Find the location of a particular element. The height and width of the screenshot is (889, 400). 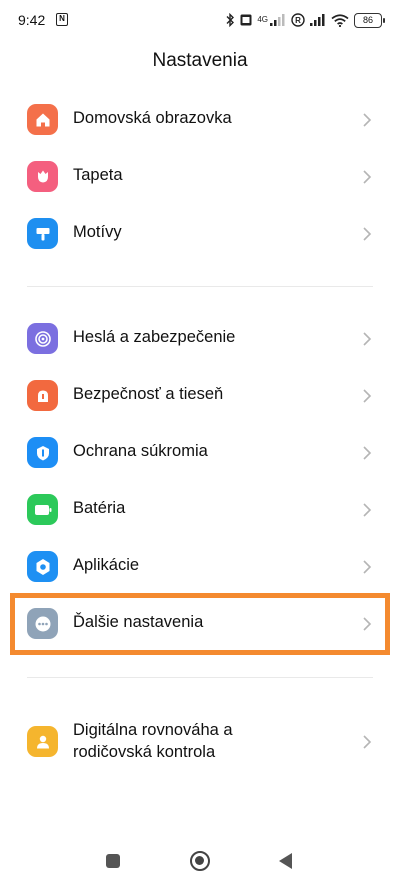

highlight-box is located at coordinates (200, 624).